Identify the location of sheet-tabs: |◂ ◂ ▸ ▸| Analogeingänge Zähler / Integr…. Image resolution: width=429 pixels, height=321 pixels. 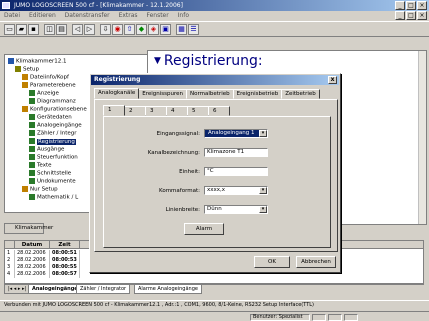
(214, 289).